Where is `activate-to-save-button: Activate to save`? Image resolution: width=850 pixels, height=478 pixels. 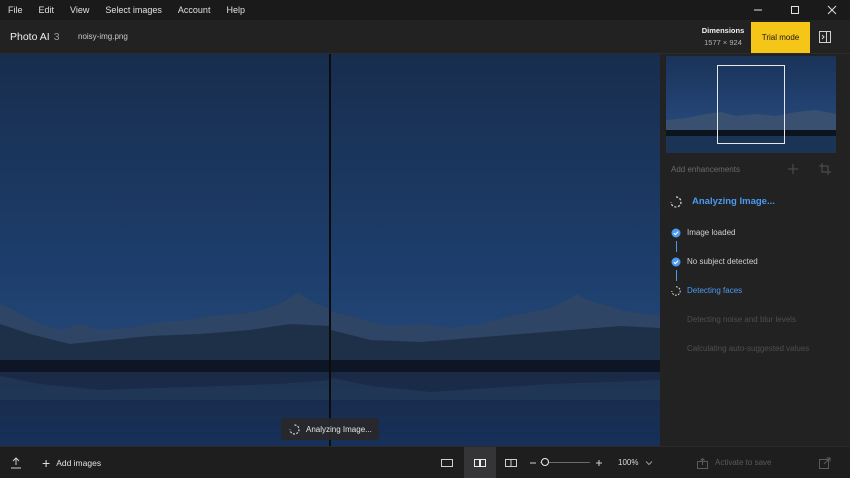 activate-to-save-button: Activate to save is located at coordinates (734, 462).